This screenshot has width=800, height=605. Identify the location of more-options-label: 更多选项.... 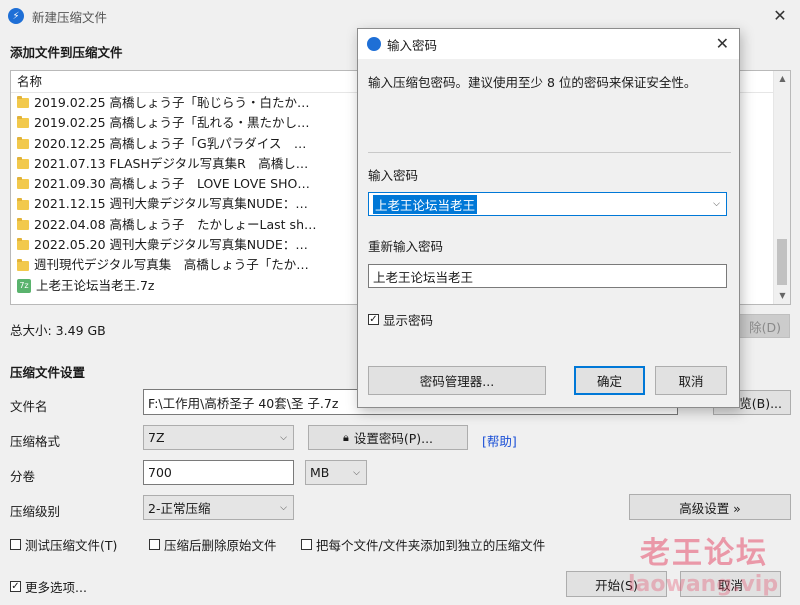
(56, 587).